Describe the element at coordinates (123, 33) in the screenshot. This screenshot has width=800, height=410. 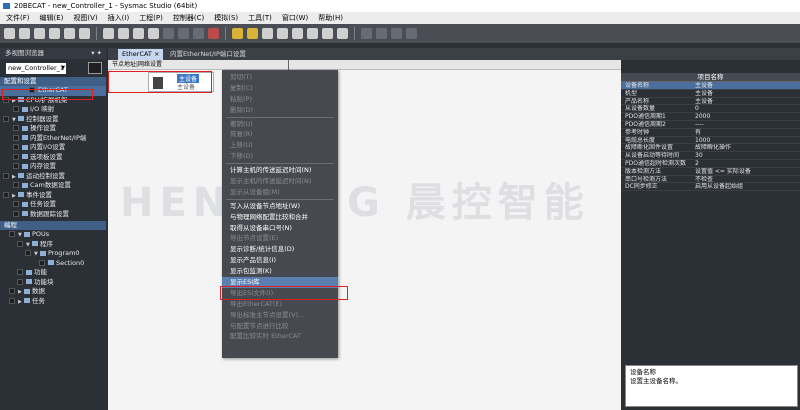
I see `online-icon` at that location.